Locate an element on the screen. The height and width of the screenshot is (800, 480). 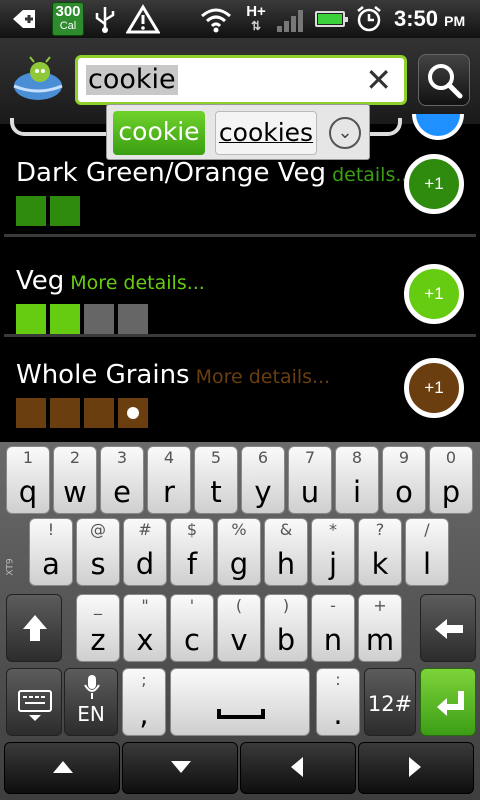
cursor-up-key is located at coordinates (62, 768).